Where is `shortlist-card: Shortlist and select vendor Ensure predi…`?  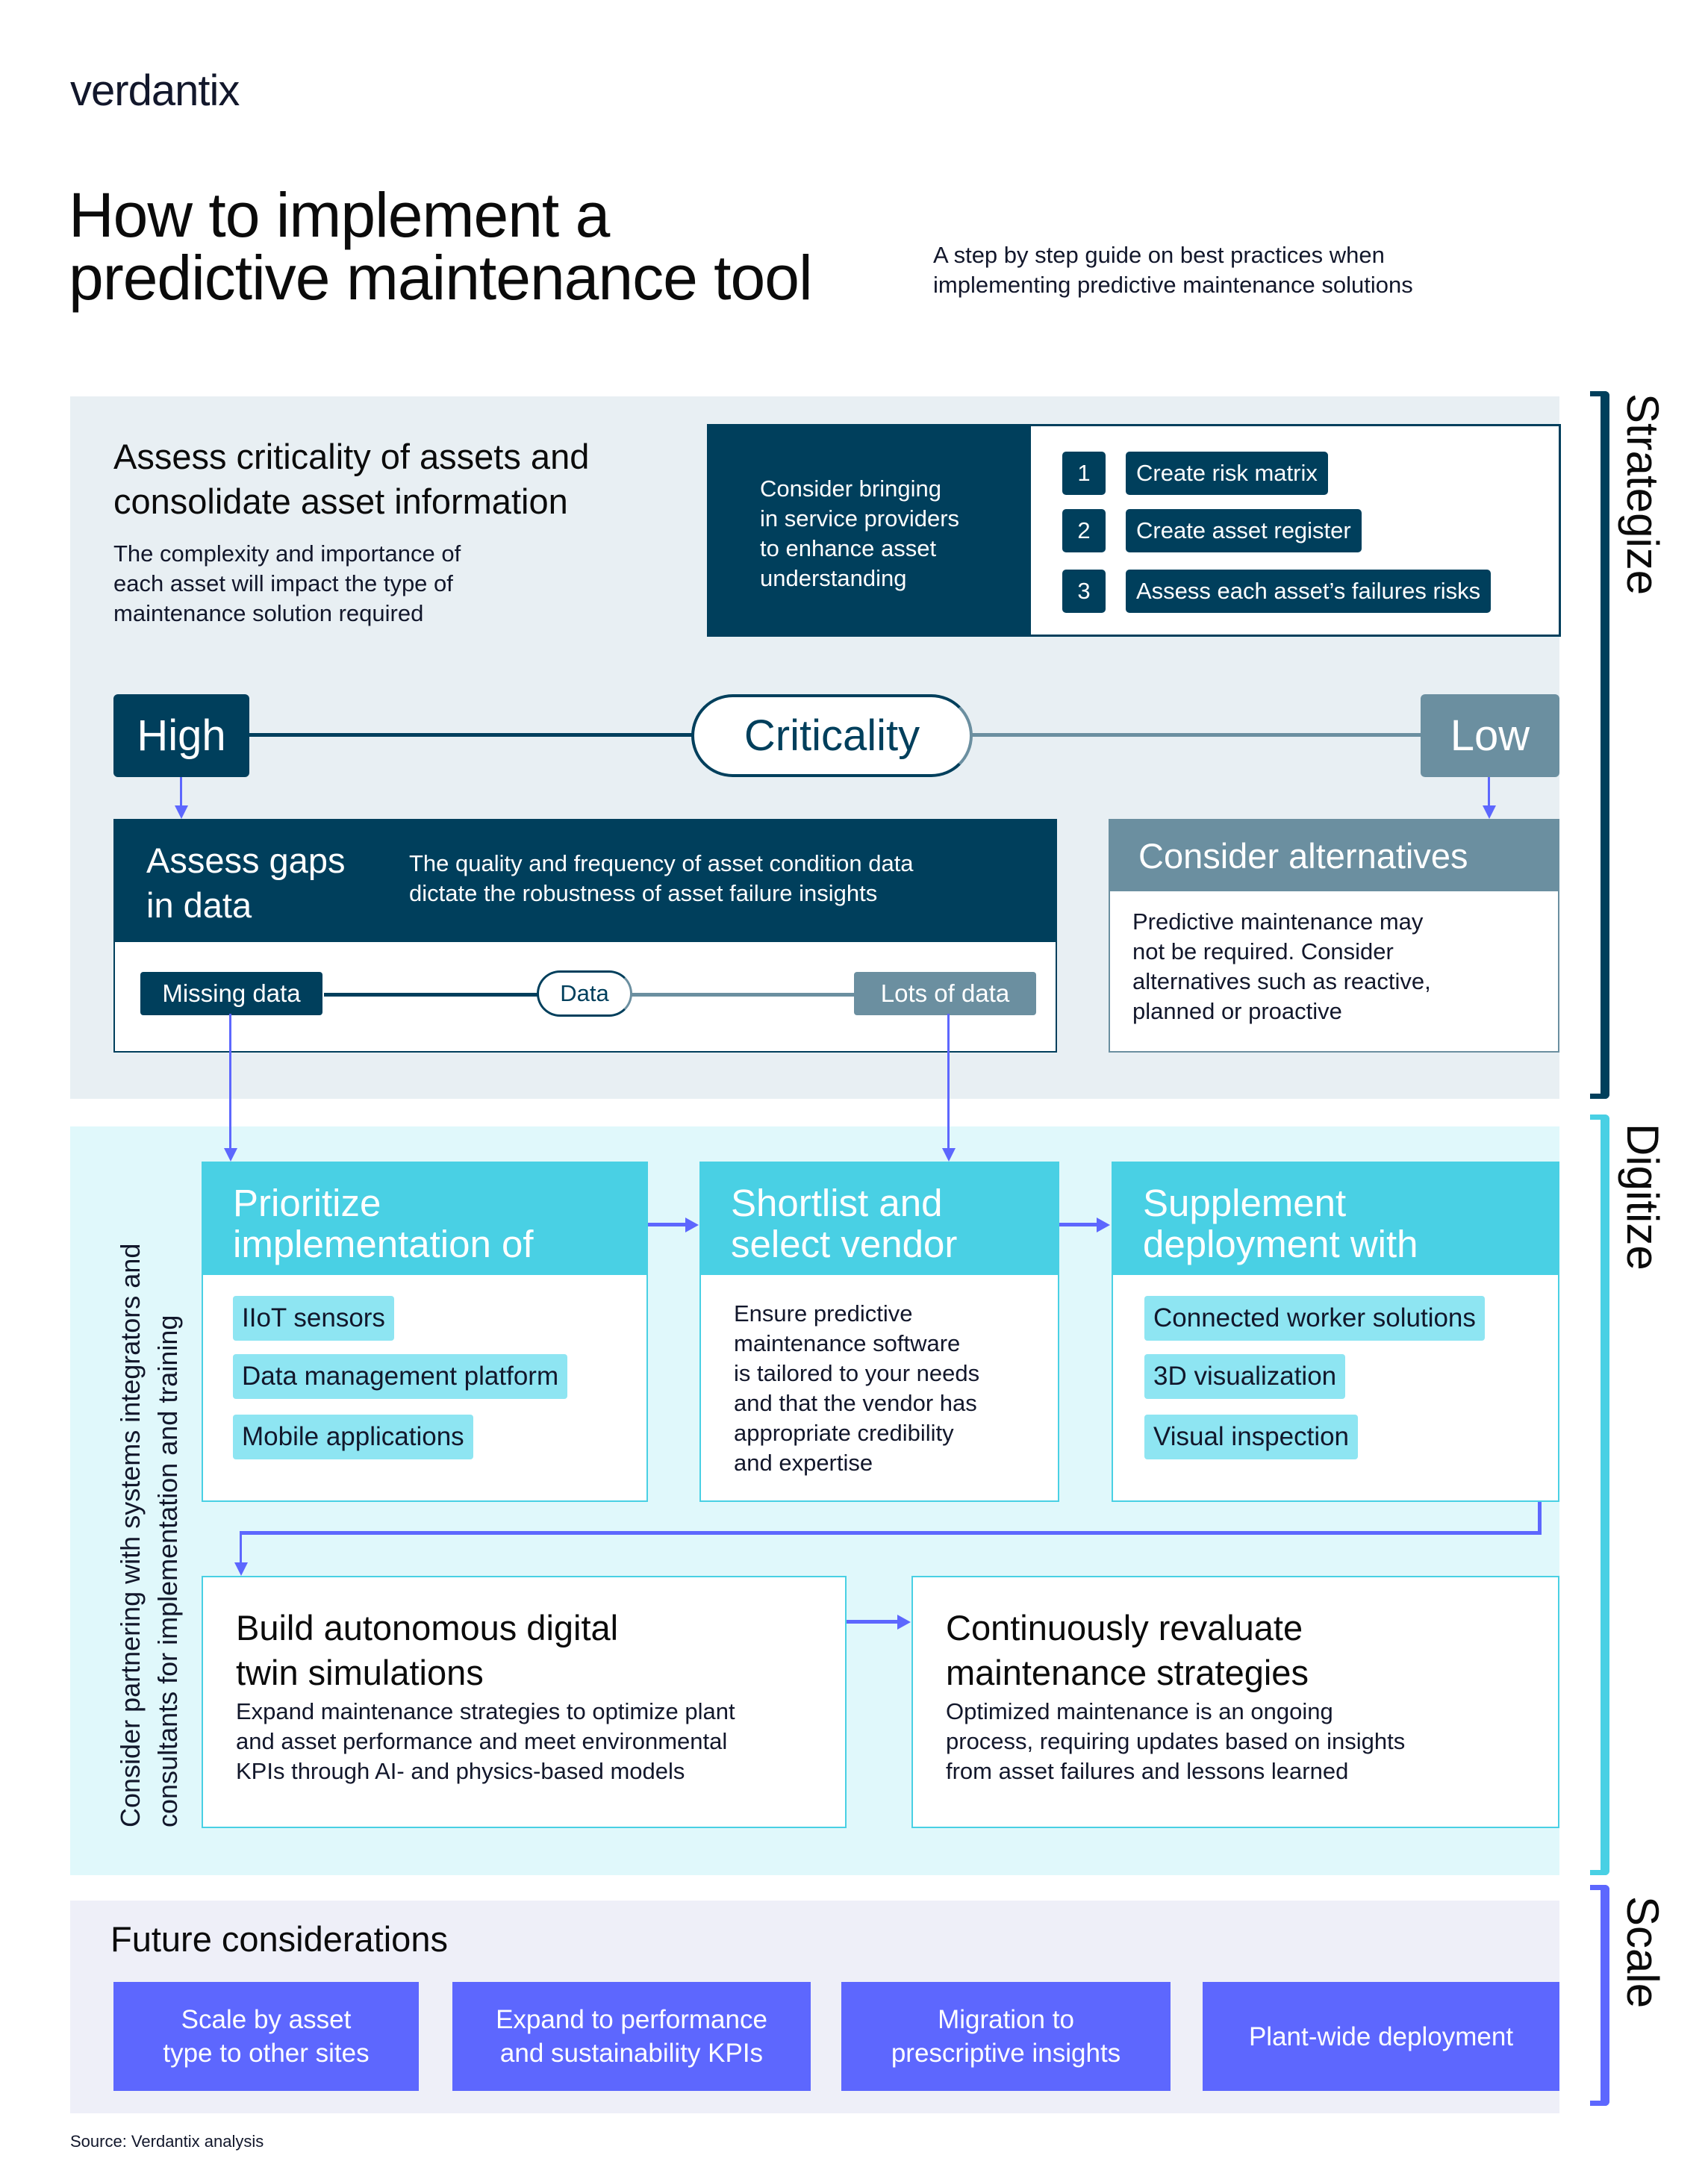 shortlist-card: Shortlist and select vendor Ensure predi… is located at coordinates (879, 1332).